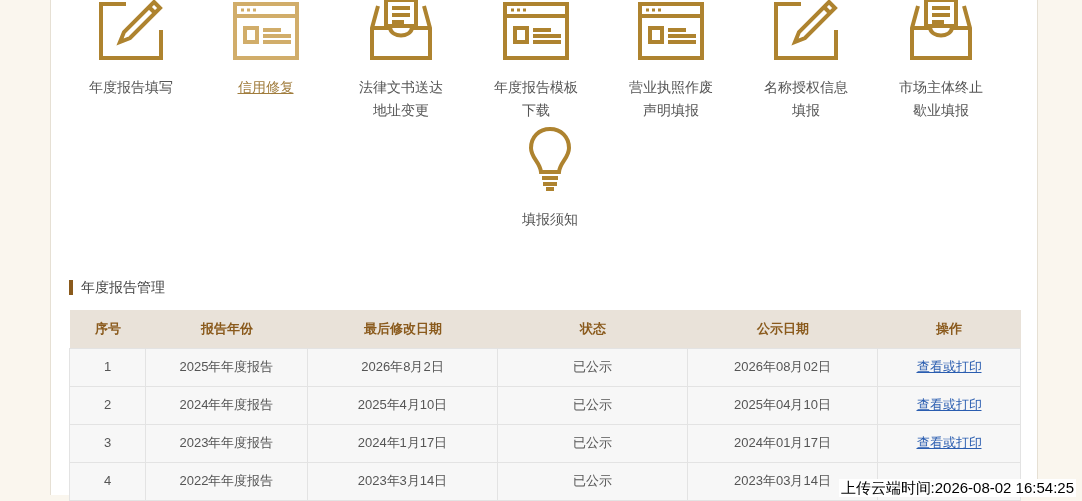  Describe the element at coordinates (402, 367) in the screenshot. I see `table-cell: 2026年8月2日` at that location.